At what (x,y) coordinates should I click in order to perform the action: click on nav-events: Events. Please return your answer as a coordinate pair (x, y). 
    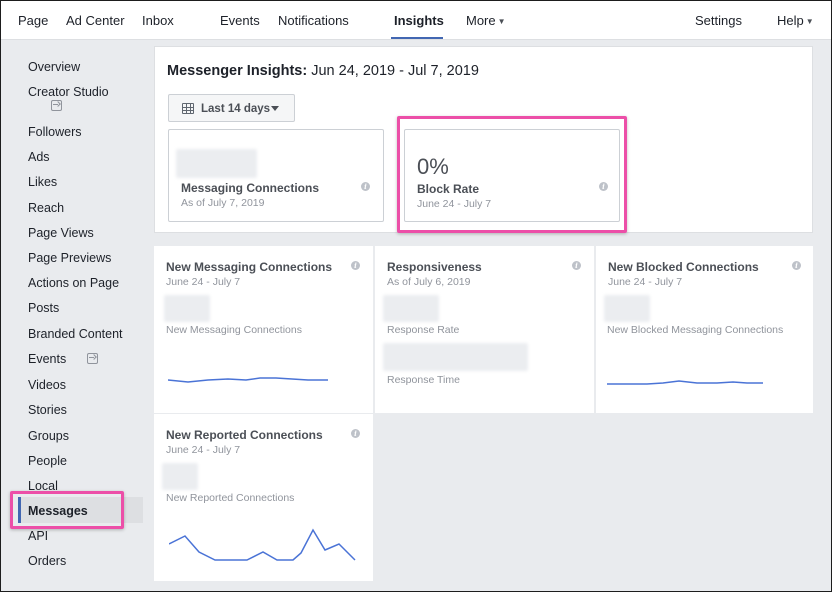
    Looking at the image, I should click on (240, 21).